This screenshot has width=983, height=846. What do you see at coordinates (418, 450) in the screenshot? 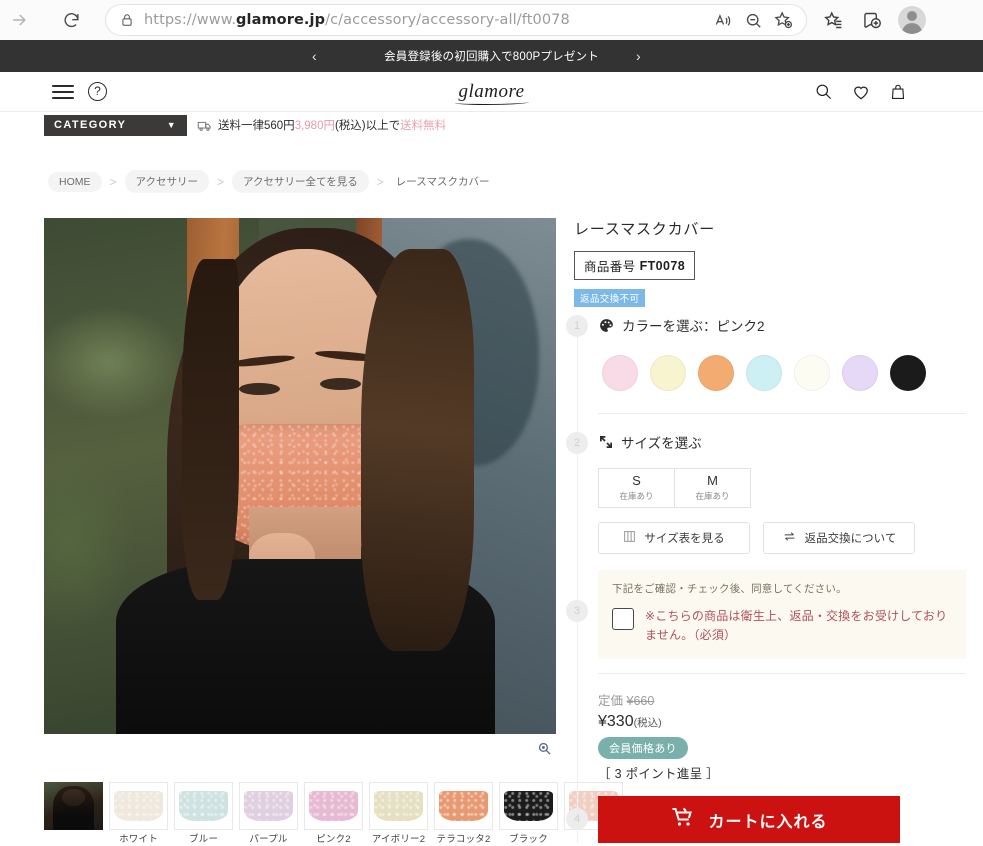
I see `image-model-hair-front-right` at bounding box center [418, 450].